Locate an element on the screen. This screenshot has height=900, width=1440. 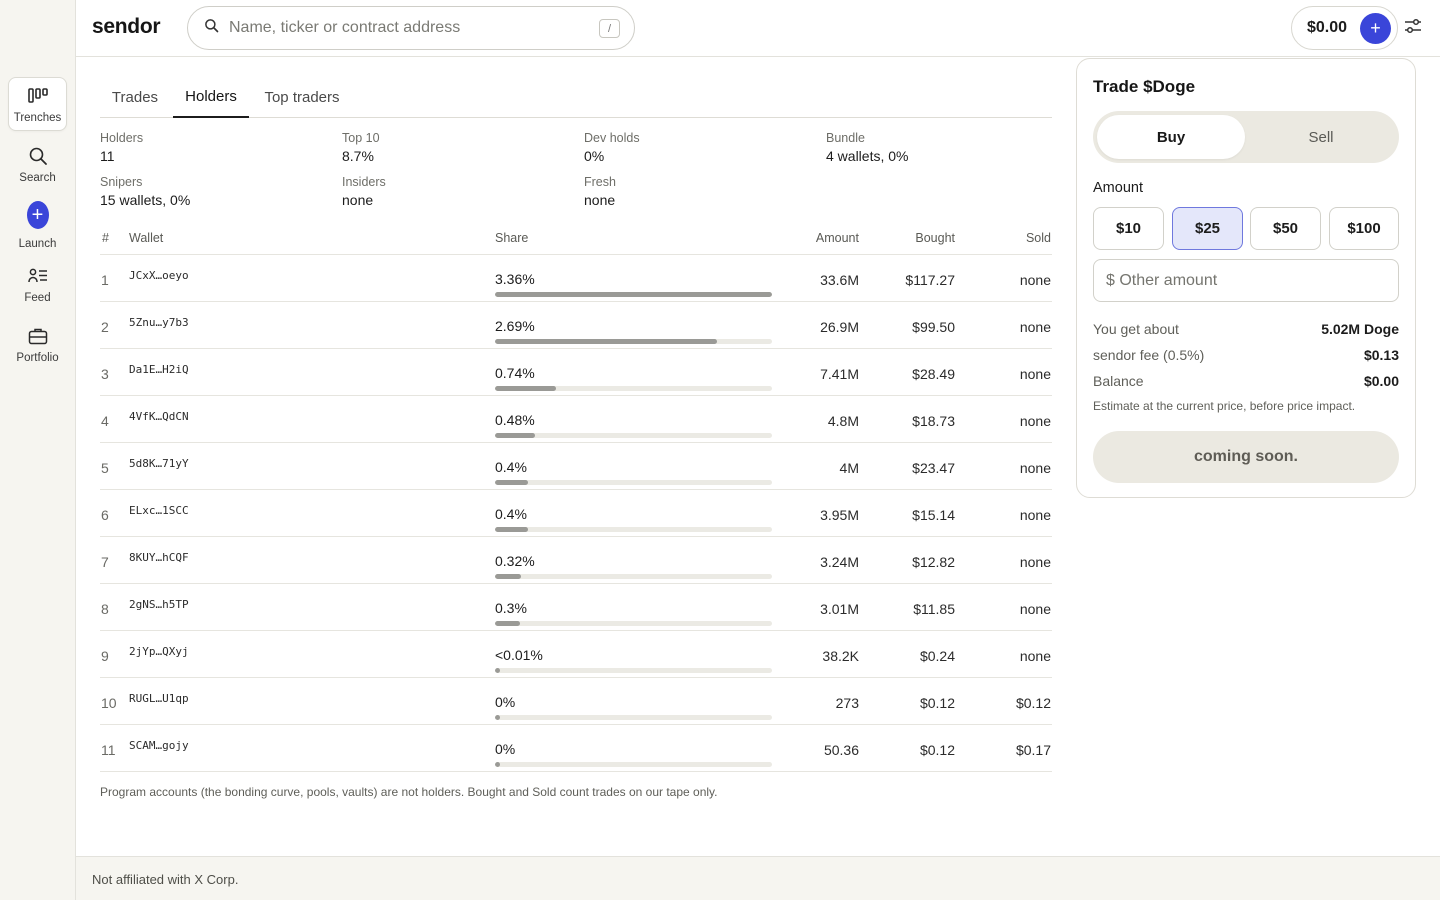
row-rank: 11 is located at coordinates (108, 750).